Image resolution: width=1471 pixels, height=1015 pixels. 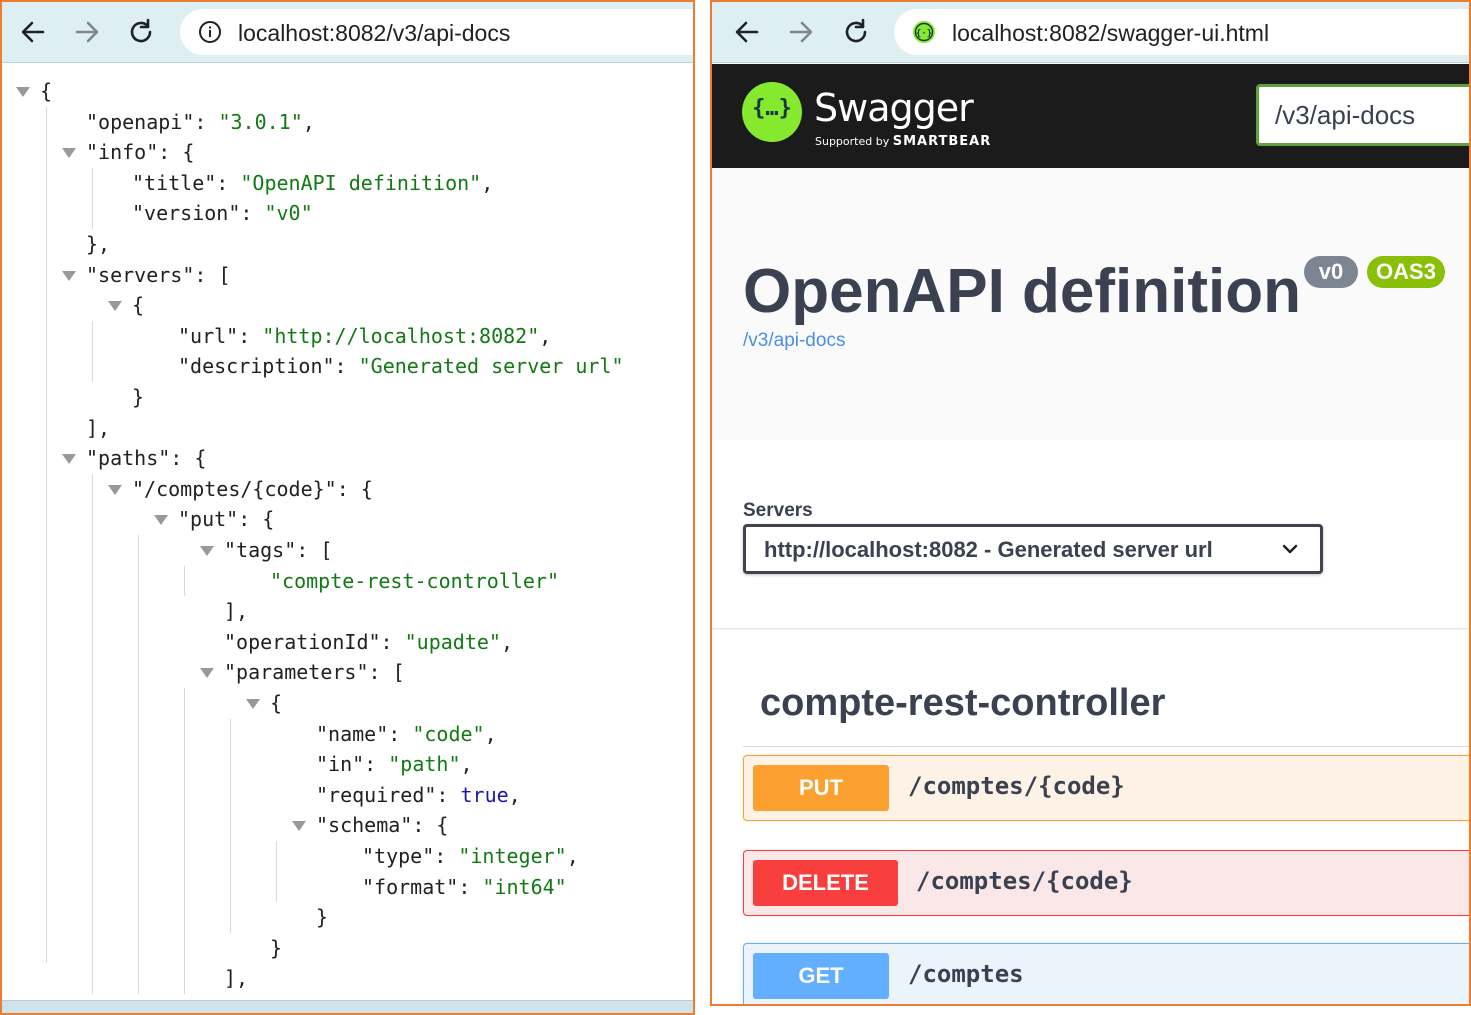 I want to click on json-line: },, so click(x=98, y=244).